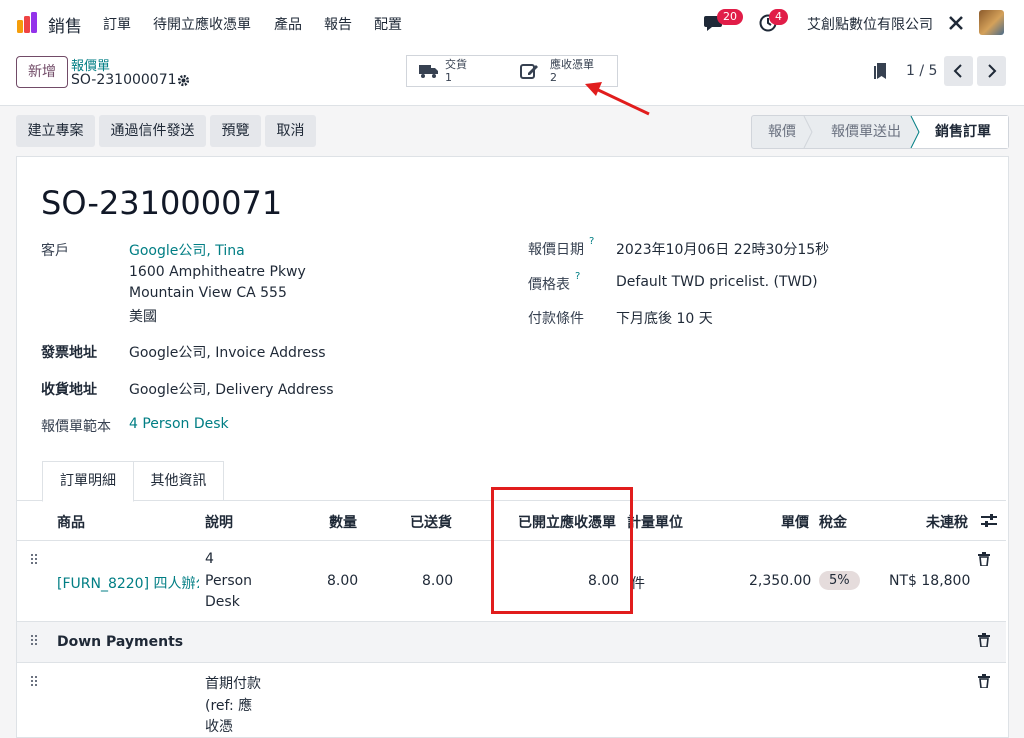 This screenshot has width=1024, height=738. I want to click on menu-reporting: 報告, so click(338, 24).